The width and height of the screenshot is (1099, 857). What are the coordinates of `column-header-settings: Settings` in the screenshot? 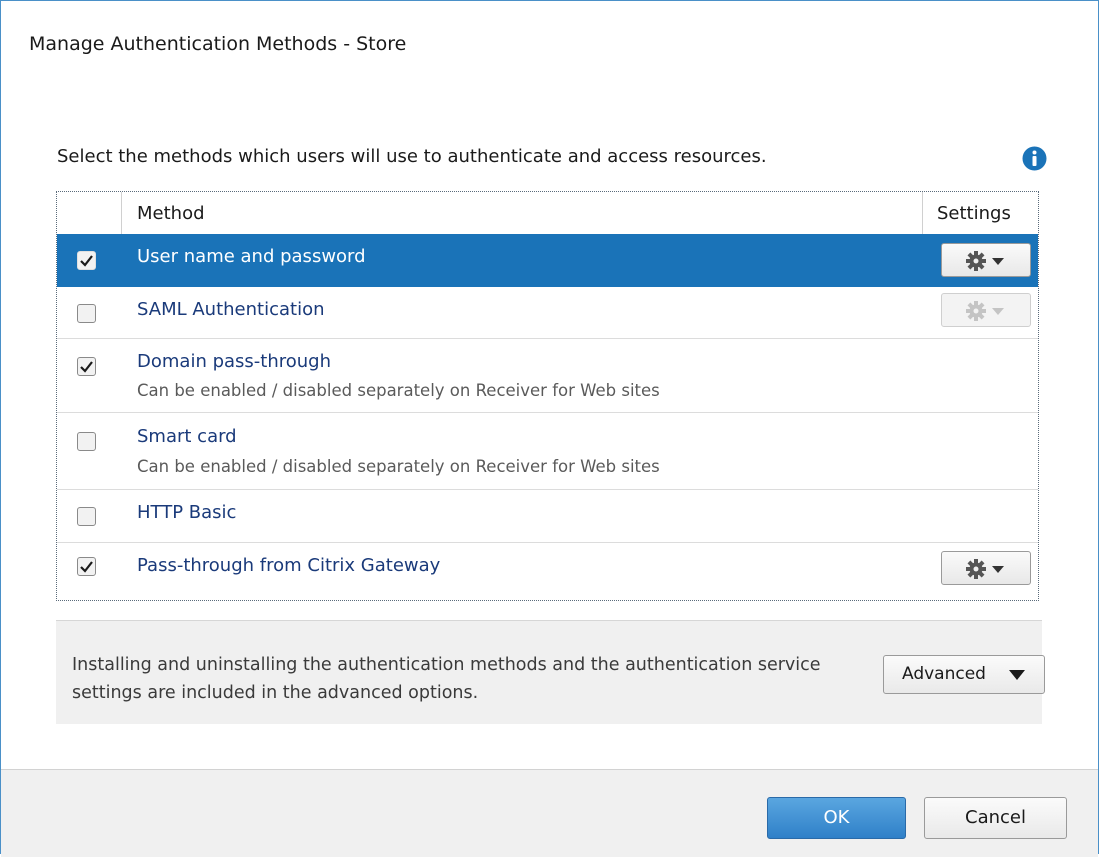 It's located at (974, 213).